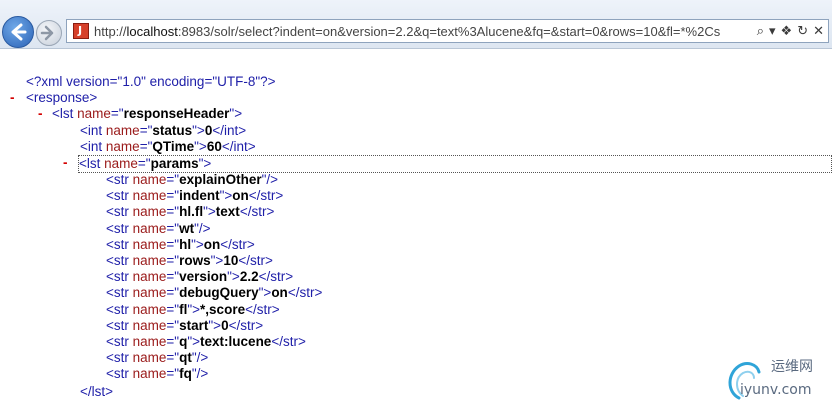  Describe the element at coordinates (195, 196) in the screenshot. I see `param-str: <str name="indent">on</str>` at that location.